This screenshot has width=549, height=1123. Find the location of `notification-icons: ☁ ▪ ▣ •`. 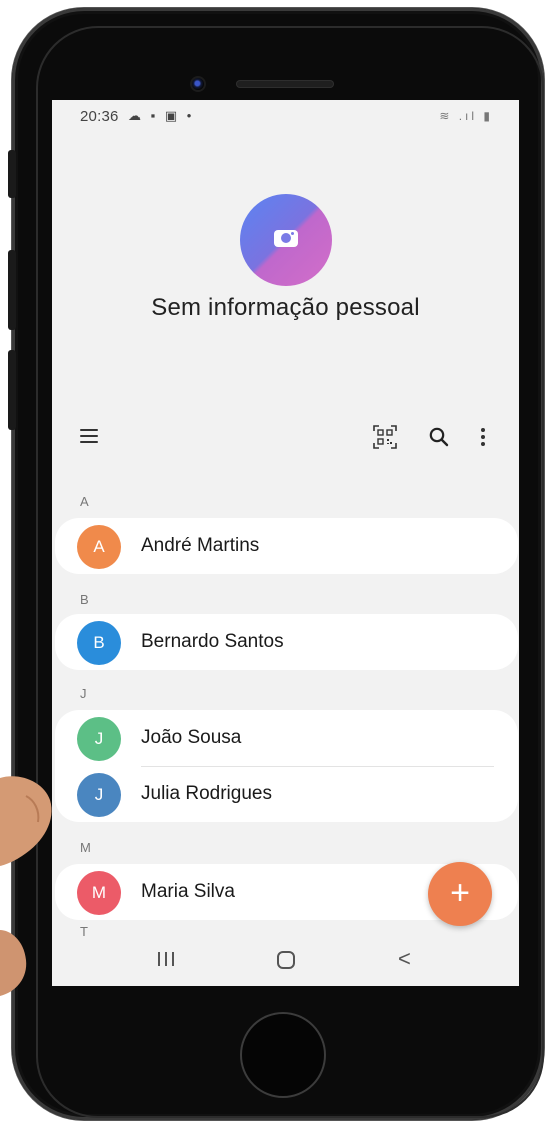

notification-icons: ☁ ▪ ▣ • is located at coordinates (161, 115).